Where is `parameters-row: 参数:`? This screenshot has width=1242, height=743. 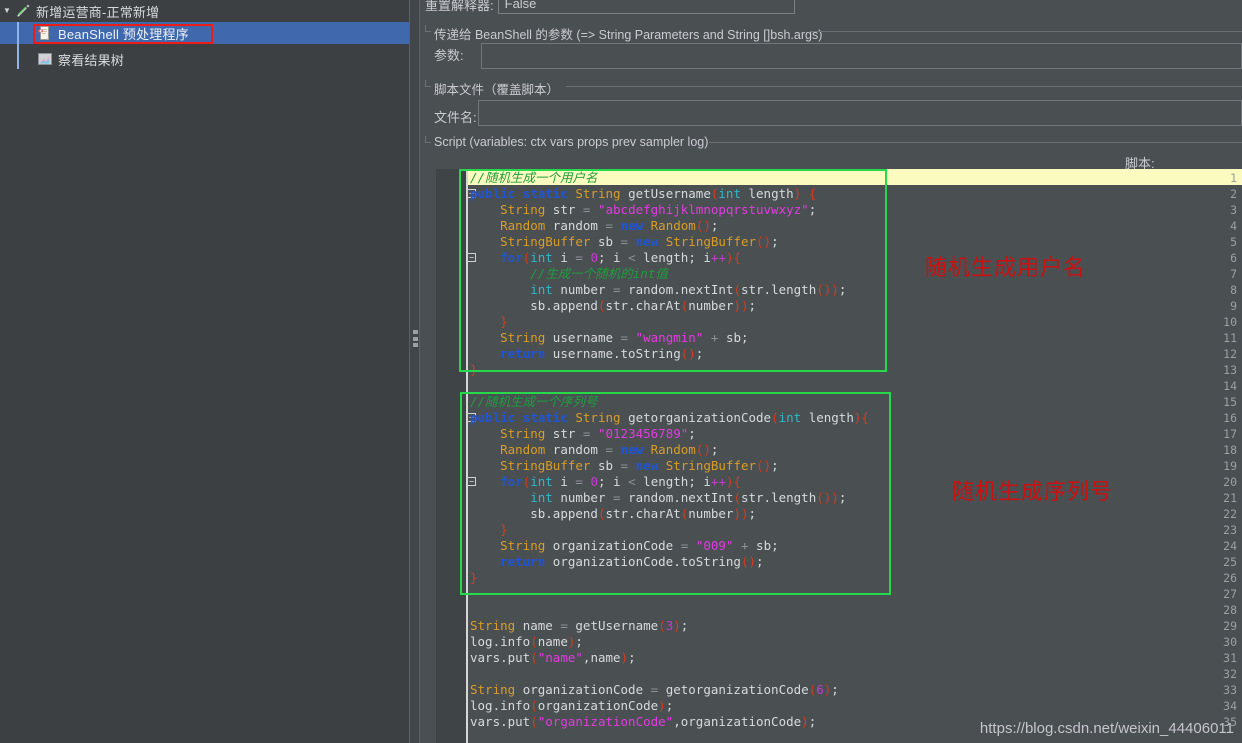 parameters-row: 参数: is located at coordinates (449, 54).